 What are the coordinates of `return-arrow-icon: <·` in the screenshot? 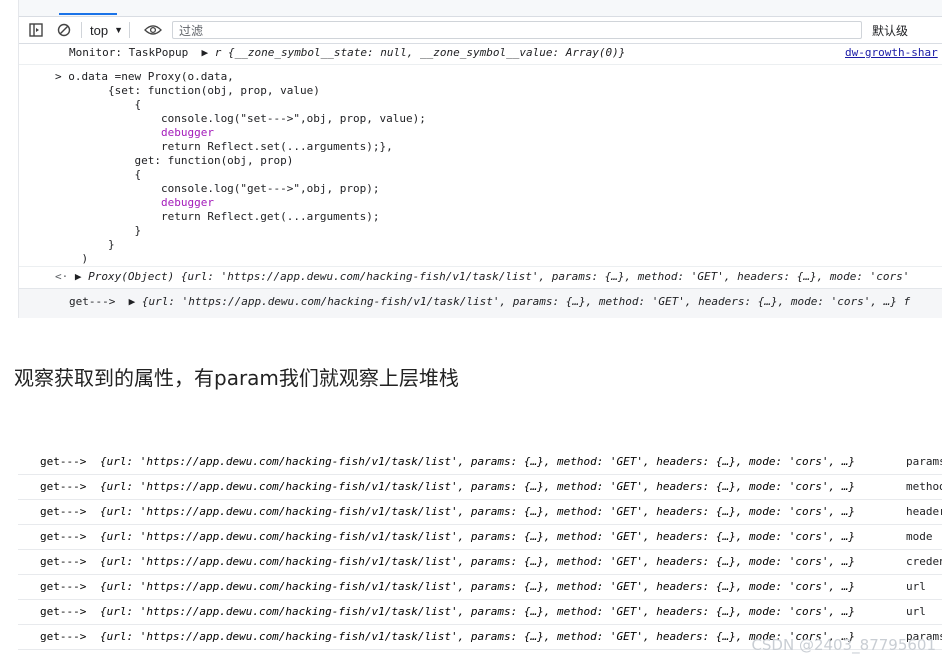 It's located at (62, 276).